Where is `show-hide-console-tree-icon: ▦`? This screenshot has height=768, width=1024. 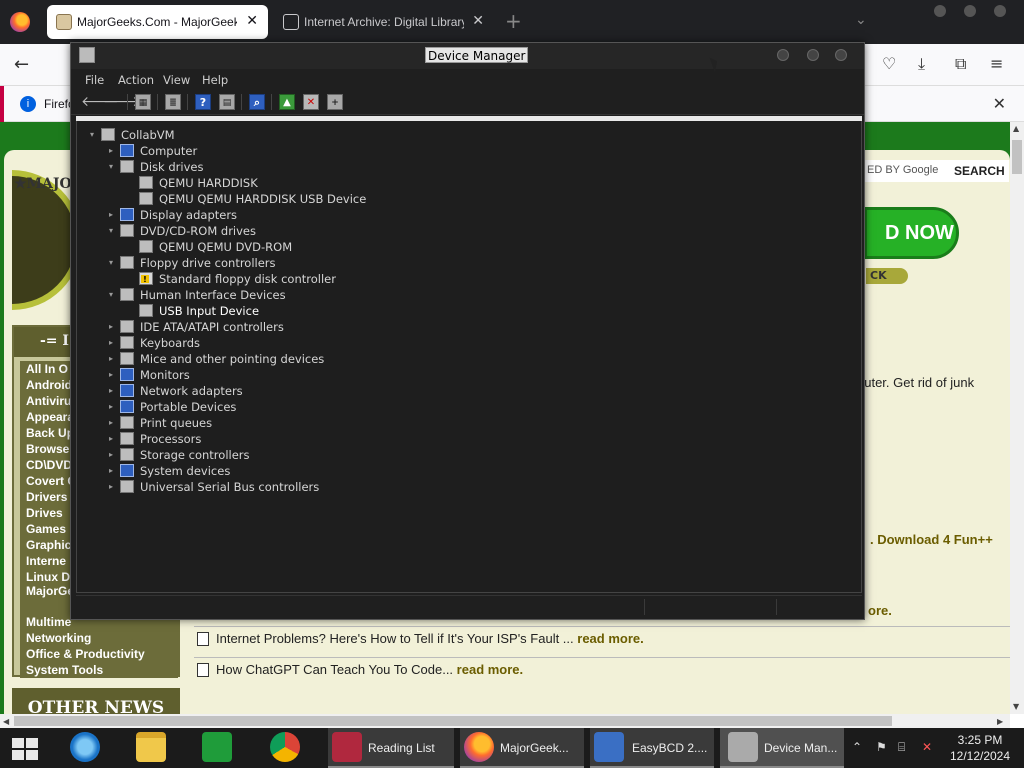
show-hide-console-tree-icon: ▦ is located at coordinates (143, 102).